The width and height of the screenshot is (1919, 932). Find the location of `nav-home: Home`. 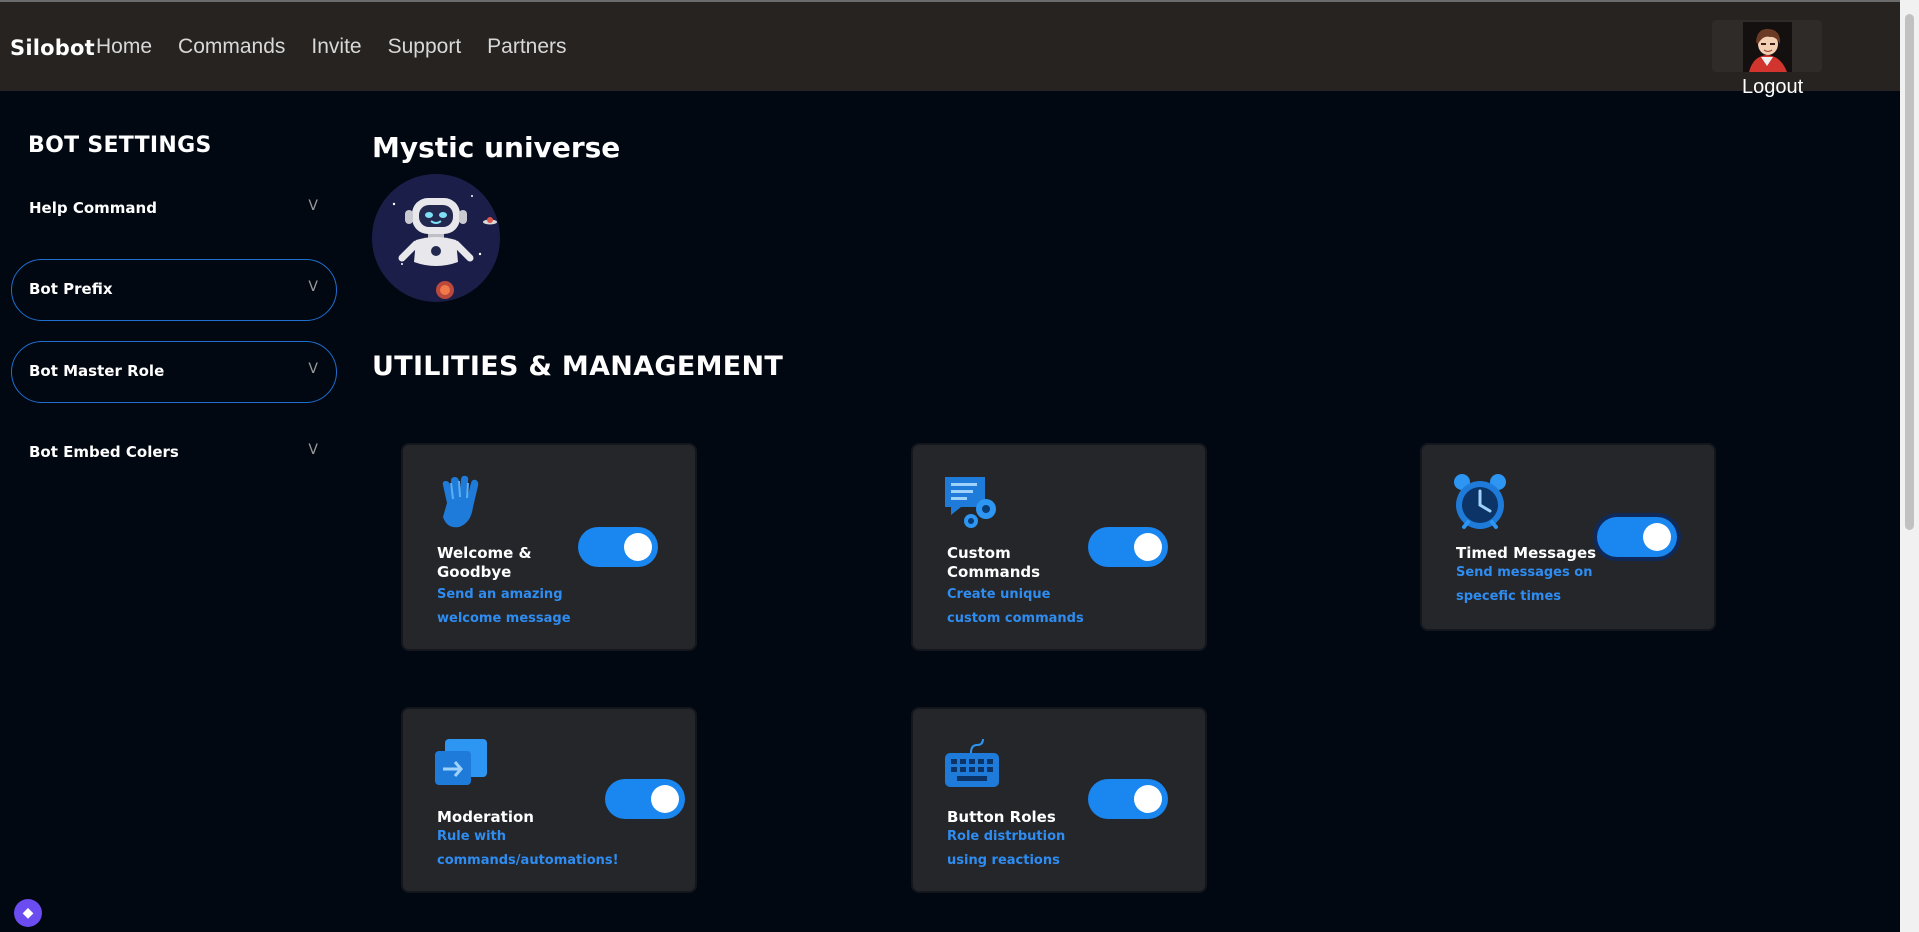

nav-home: Home is located at coordinates (124, 47).